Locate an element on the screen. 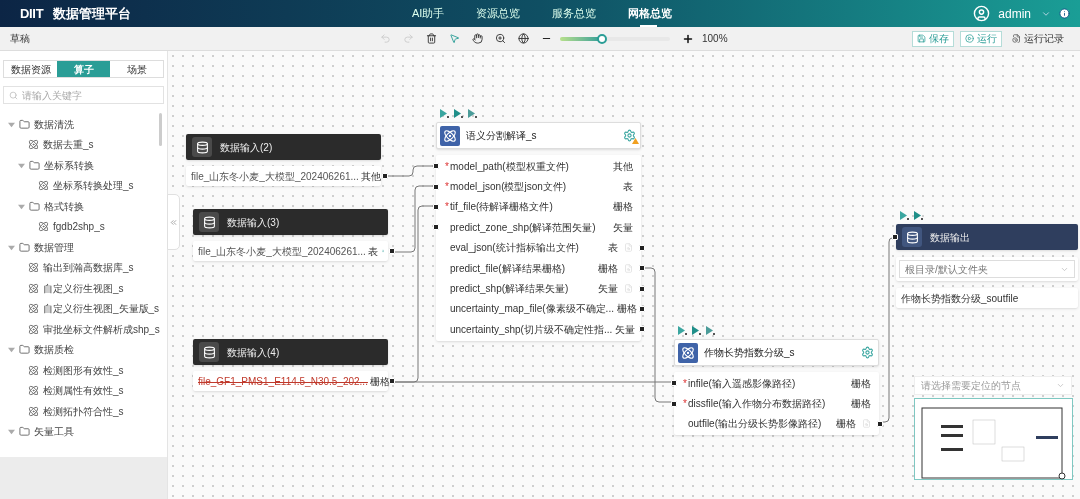  node-title: 语义分割解译_s is located at coordinates (502, 136).